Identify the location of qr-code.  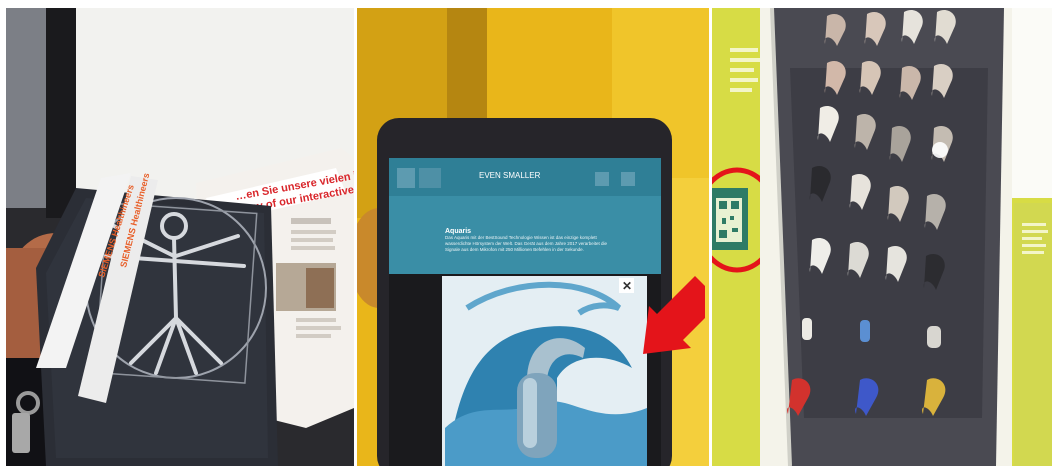
(730, 219).